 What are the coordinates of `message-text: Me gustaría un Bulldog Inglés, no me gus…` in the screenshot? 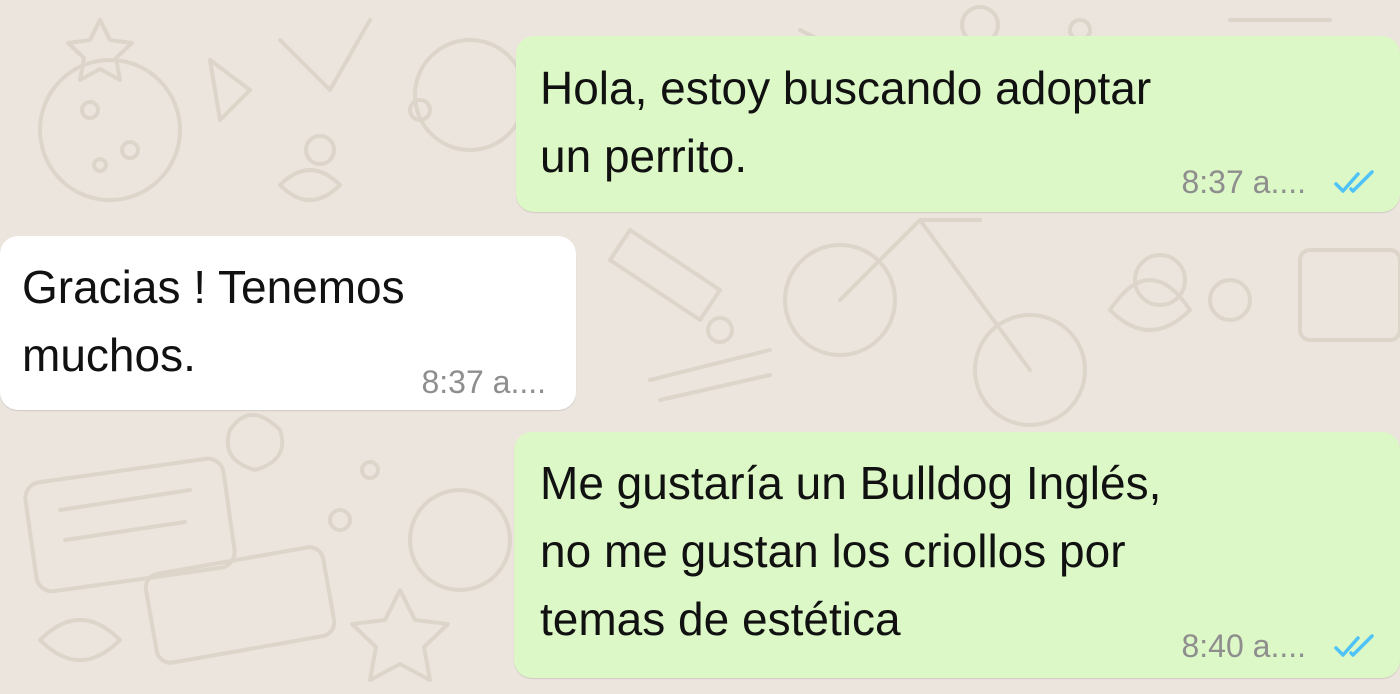 It's located at (851, 551).